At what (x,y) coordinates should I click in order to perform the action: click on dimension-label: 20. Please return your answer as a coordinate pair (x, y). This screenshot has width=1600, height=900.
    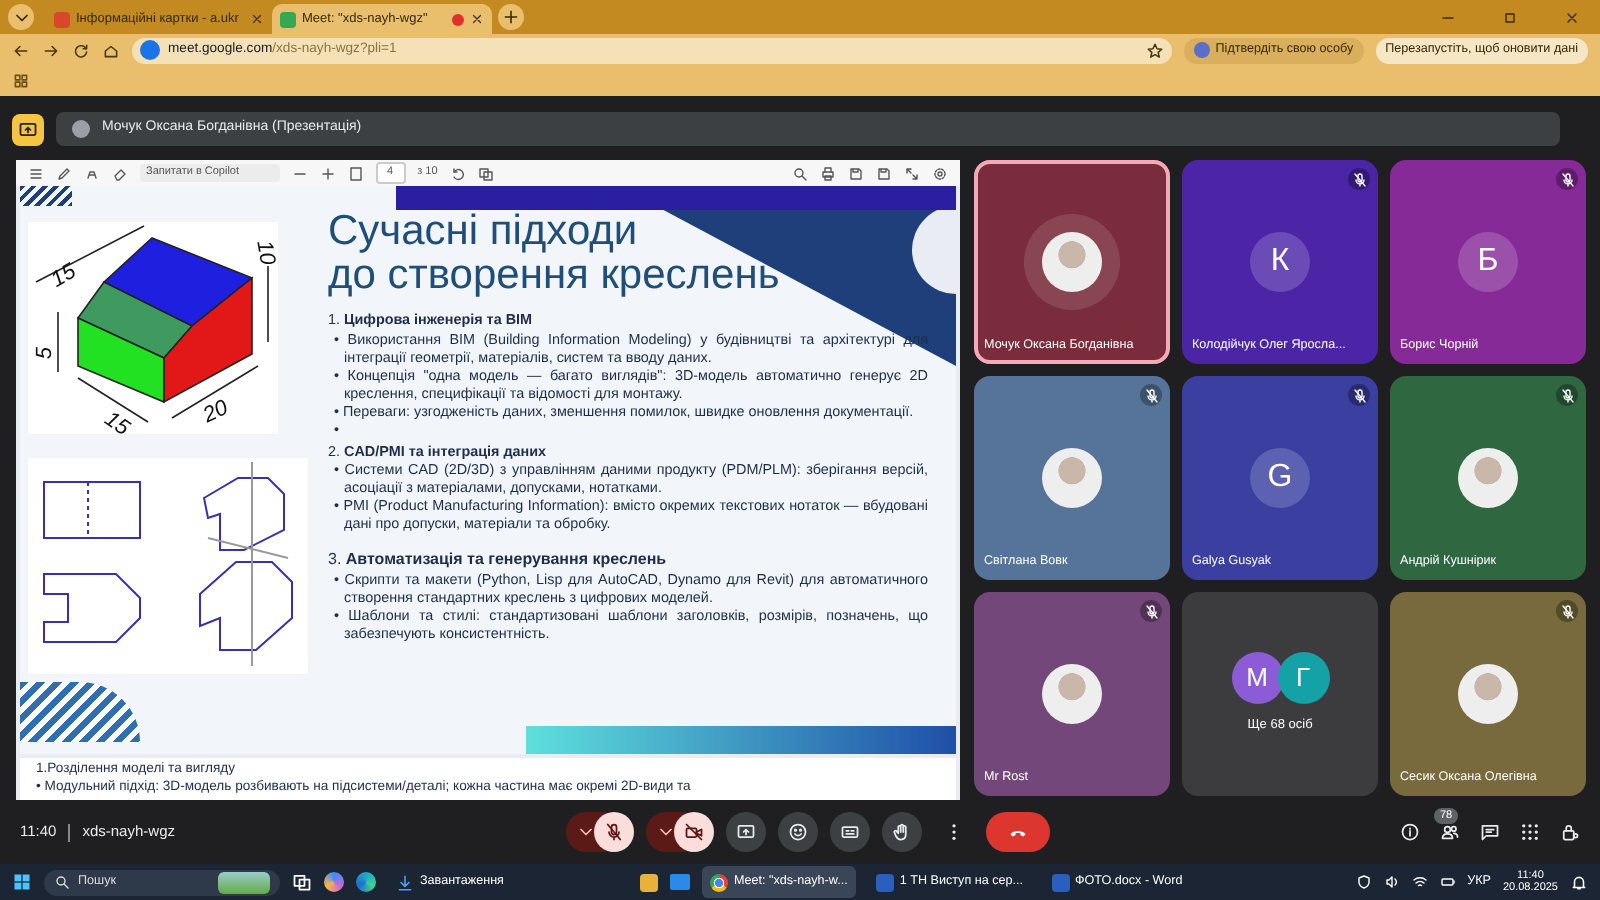
    Looking at the image, I should click on (216, 413).